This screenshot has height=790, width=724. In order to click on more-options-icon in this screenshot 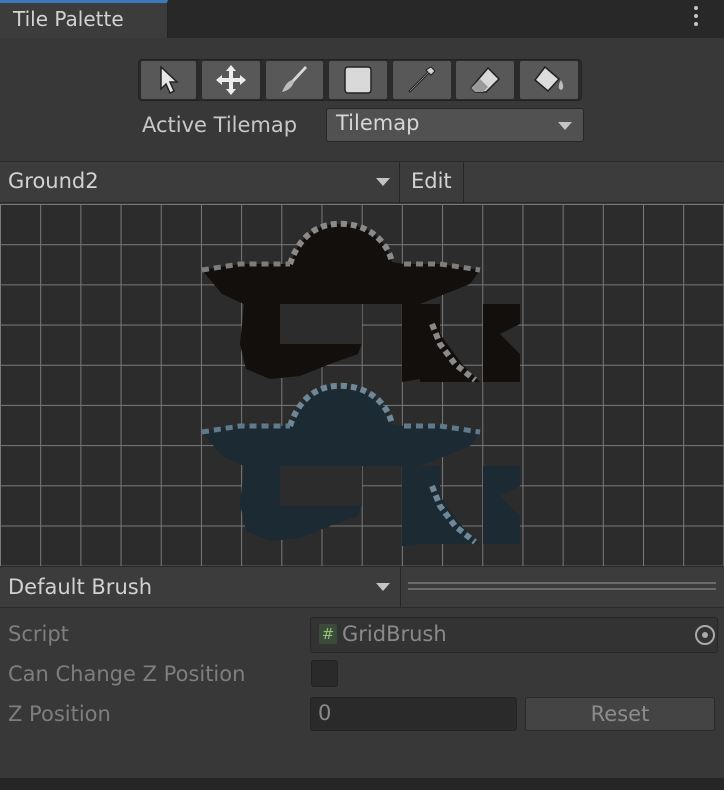, I will do `click(696, 19)`.